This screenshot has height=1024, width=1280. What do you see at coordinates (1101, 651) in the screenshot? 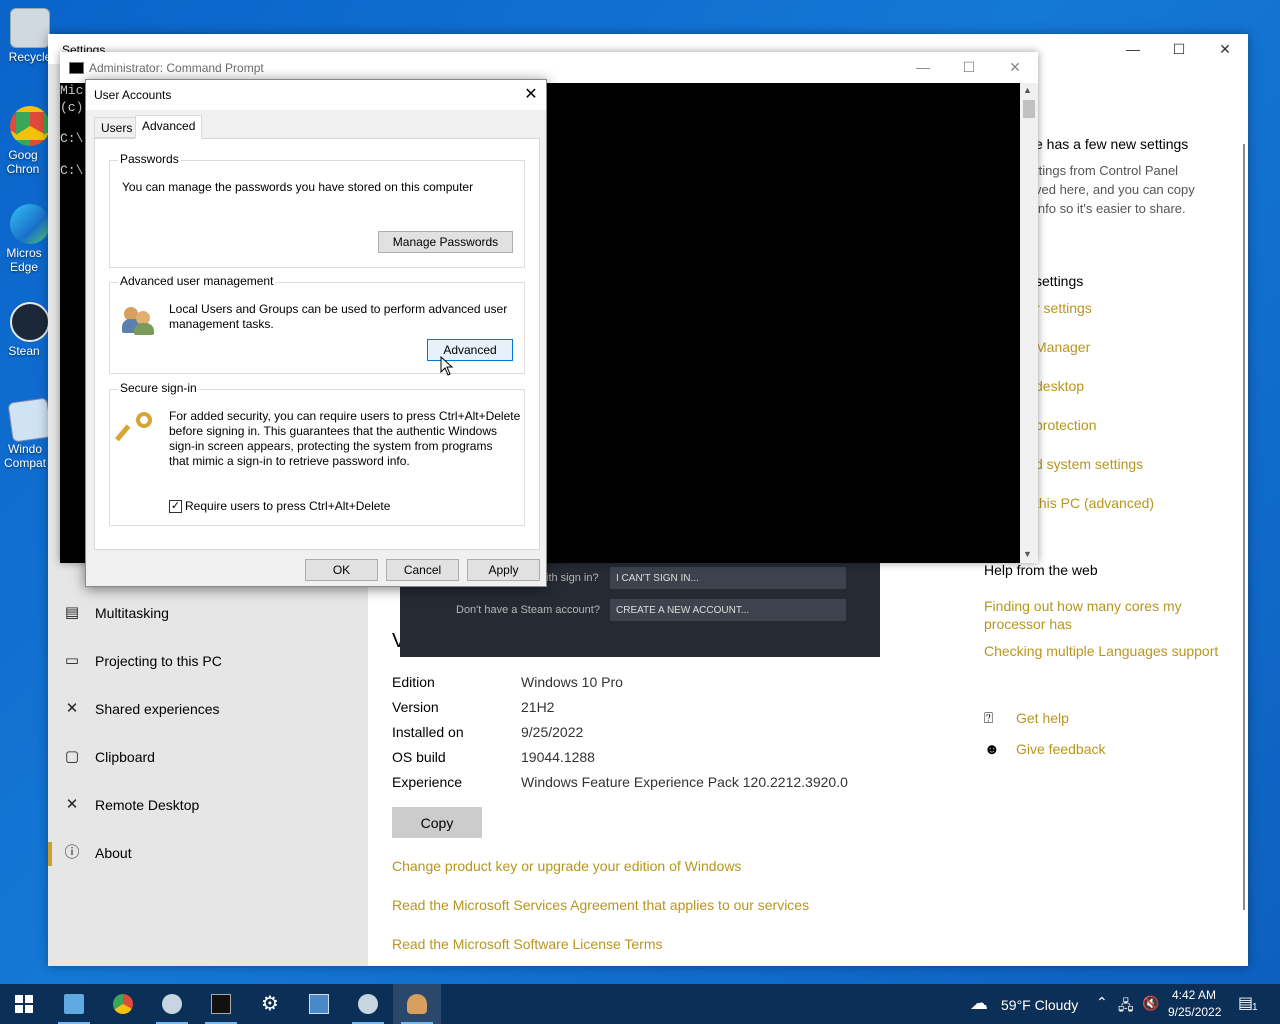
I see `help-link: Checking multiple Languages support` at bounding box center [1101, 651].